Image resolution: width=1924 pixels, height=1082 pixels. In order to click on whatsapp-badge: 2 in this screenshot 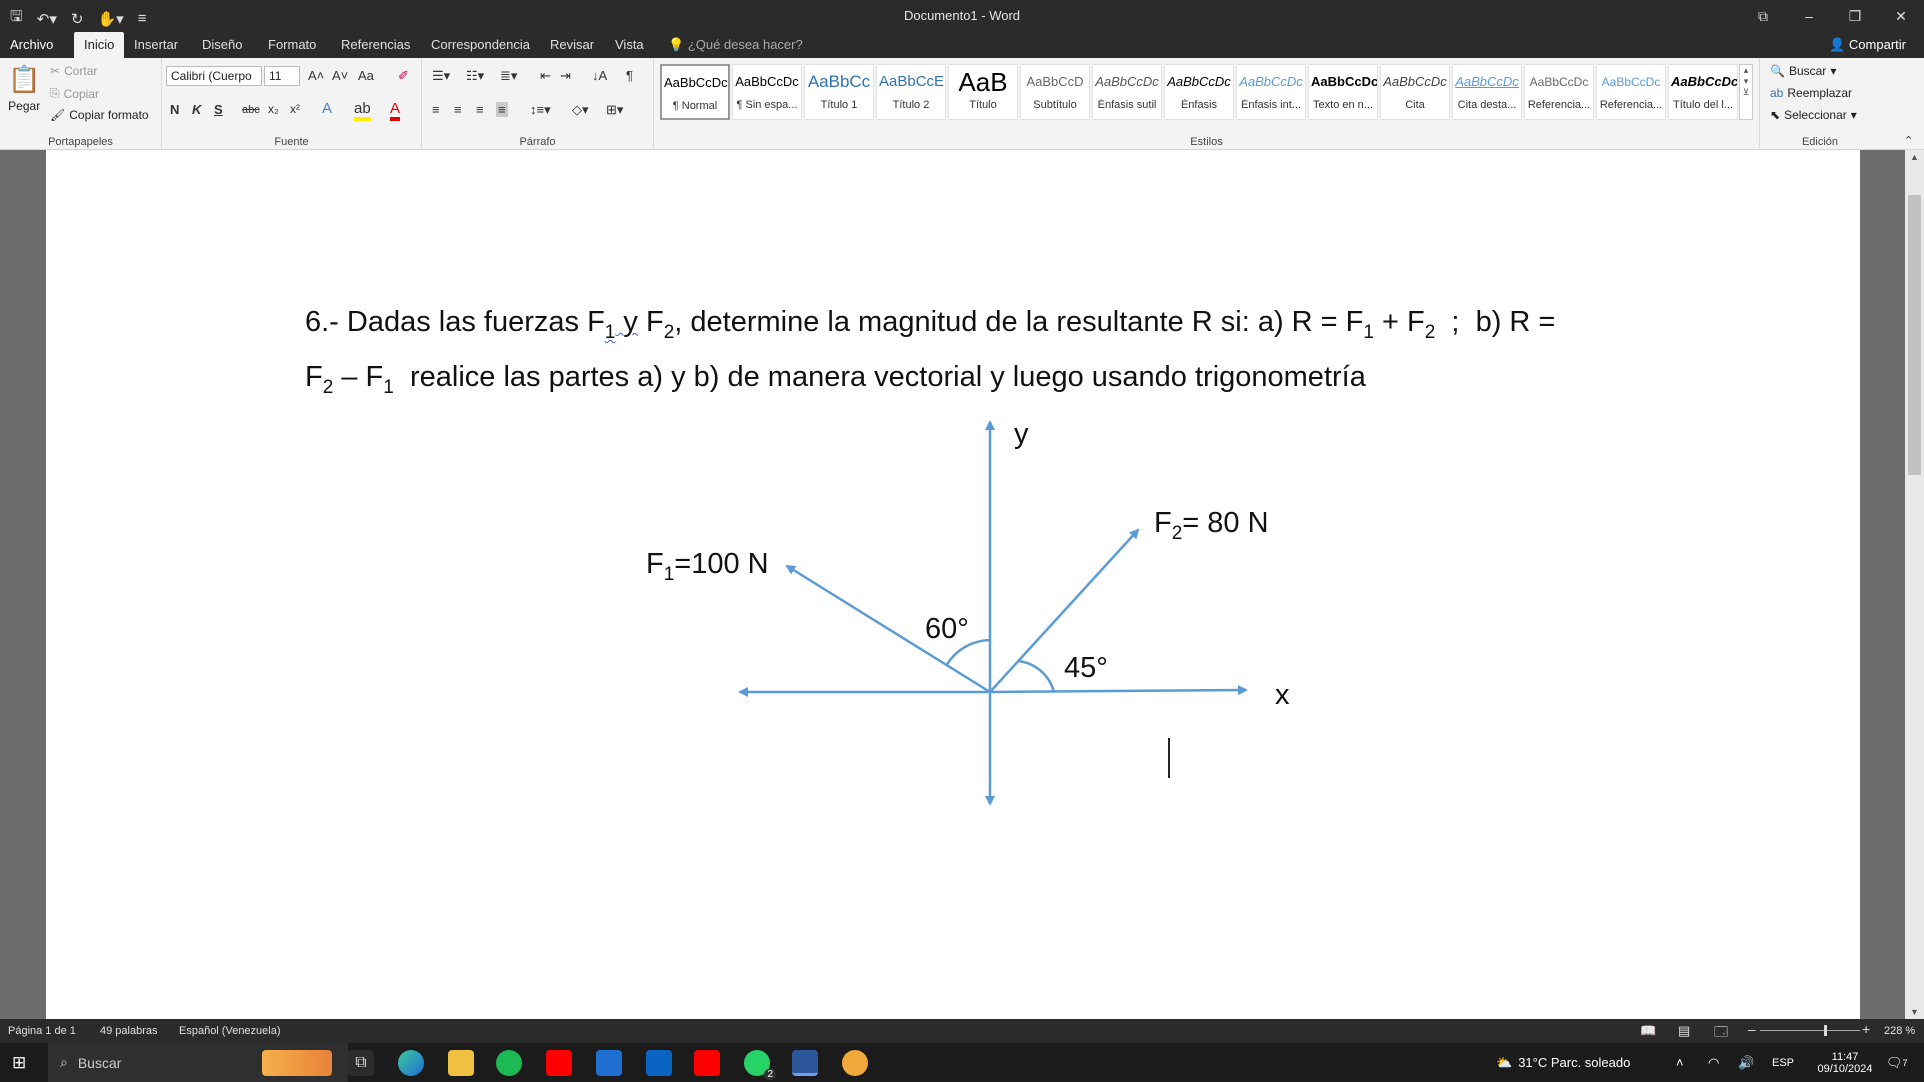, I will do `click(770, 1074)`.